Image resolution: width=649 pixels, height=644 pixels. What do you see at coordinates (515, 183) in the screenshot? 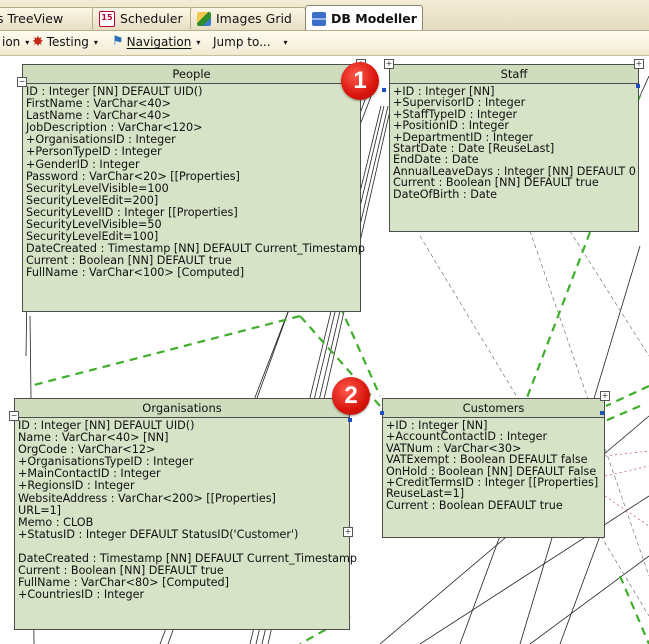
I see `entity-field: Current : Boolean [NN] DEFAULT true` at bounding box center [515, 183].